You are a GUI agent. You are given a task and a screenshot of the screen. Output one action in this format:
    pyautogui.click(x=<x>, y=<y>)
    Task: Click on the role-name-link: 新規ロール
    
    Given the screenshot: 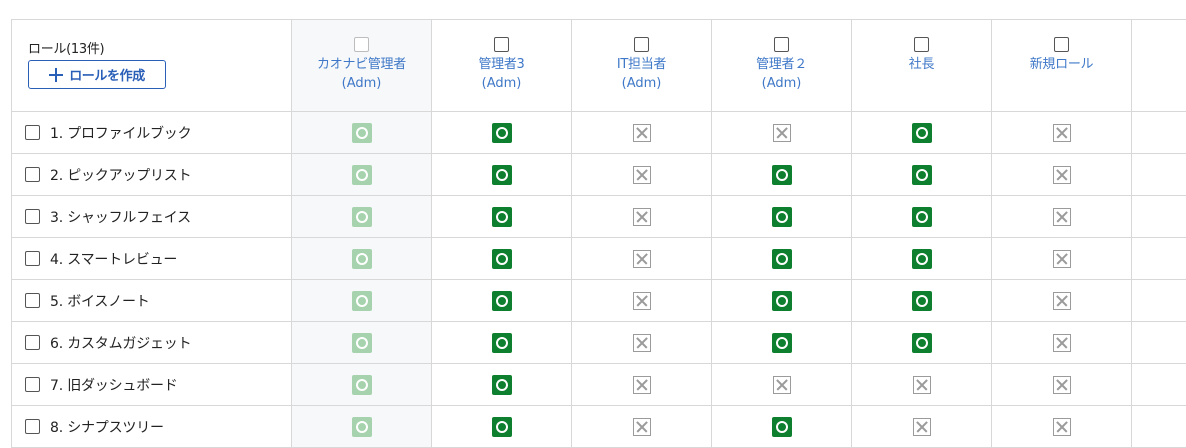 What is the action you would take?
    pyautogui.click(x=1062, y=64)
    